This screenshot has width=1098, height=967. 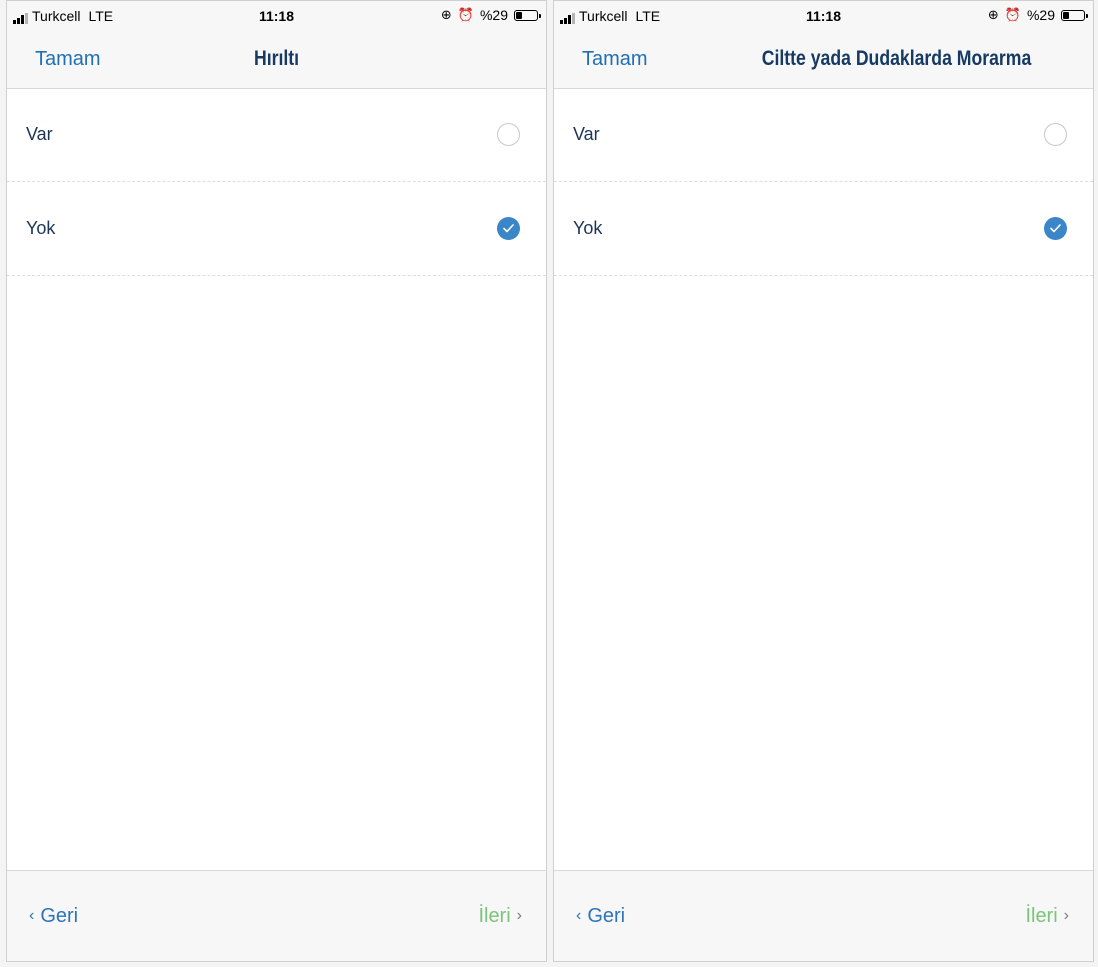 I want to click on navigation-bar: Tamam Hırıltı, so click(x=276, y=61).